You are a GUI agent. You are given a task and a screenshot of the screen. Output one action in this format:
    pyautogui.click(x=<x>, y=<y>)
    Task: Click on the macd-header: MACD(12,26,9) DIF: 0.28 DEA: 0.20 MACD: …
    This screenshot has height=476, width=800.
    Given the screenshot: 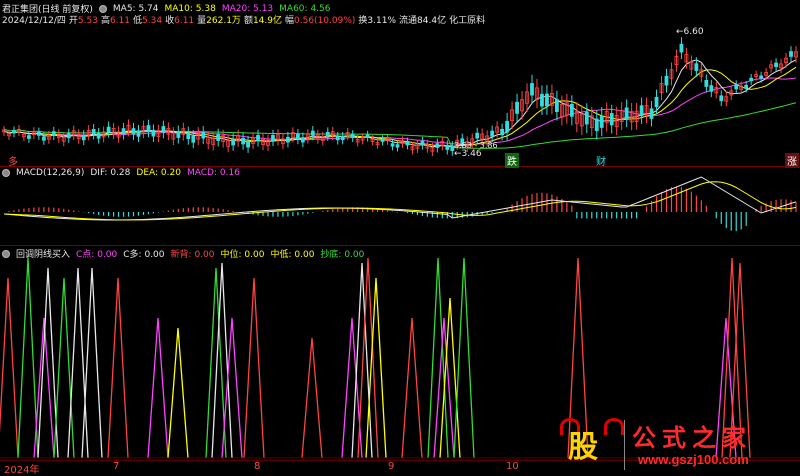 What is the action you would take?
    pyautogui.click(x=121, y=173)
    